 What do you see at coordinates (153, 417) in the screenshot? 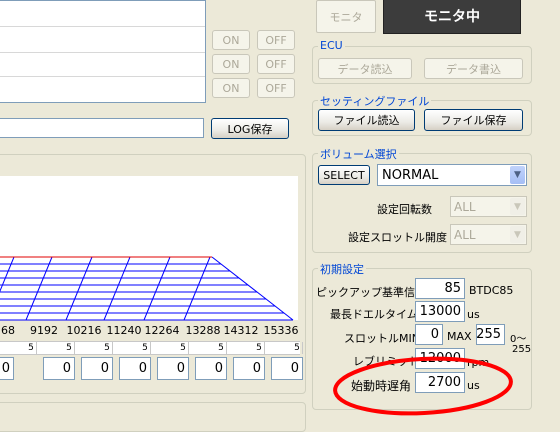
I see `lower-group` at bounding box center [153, 417].